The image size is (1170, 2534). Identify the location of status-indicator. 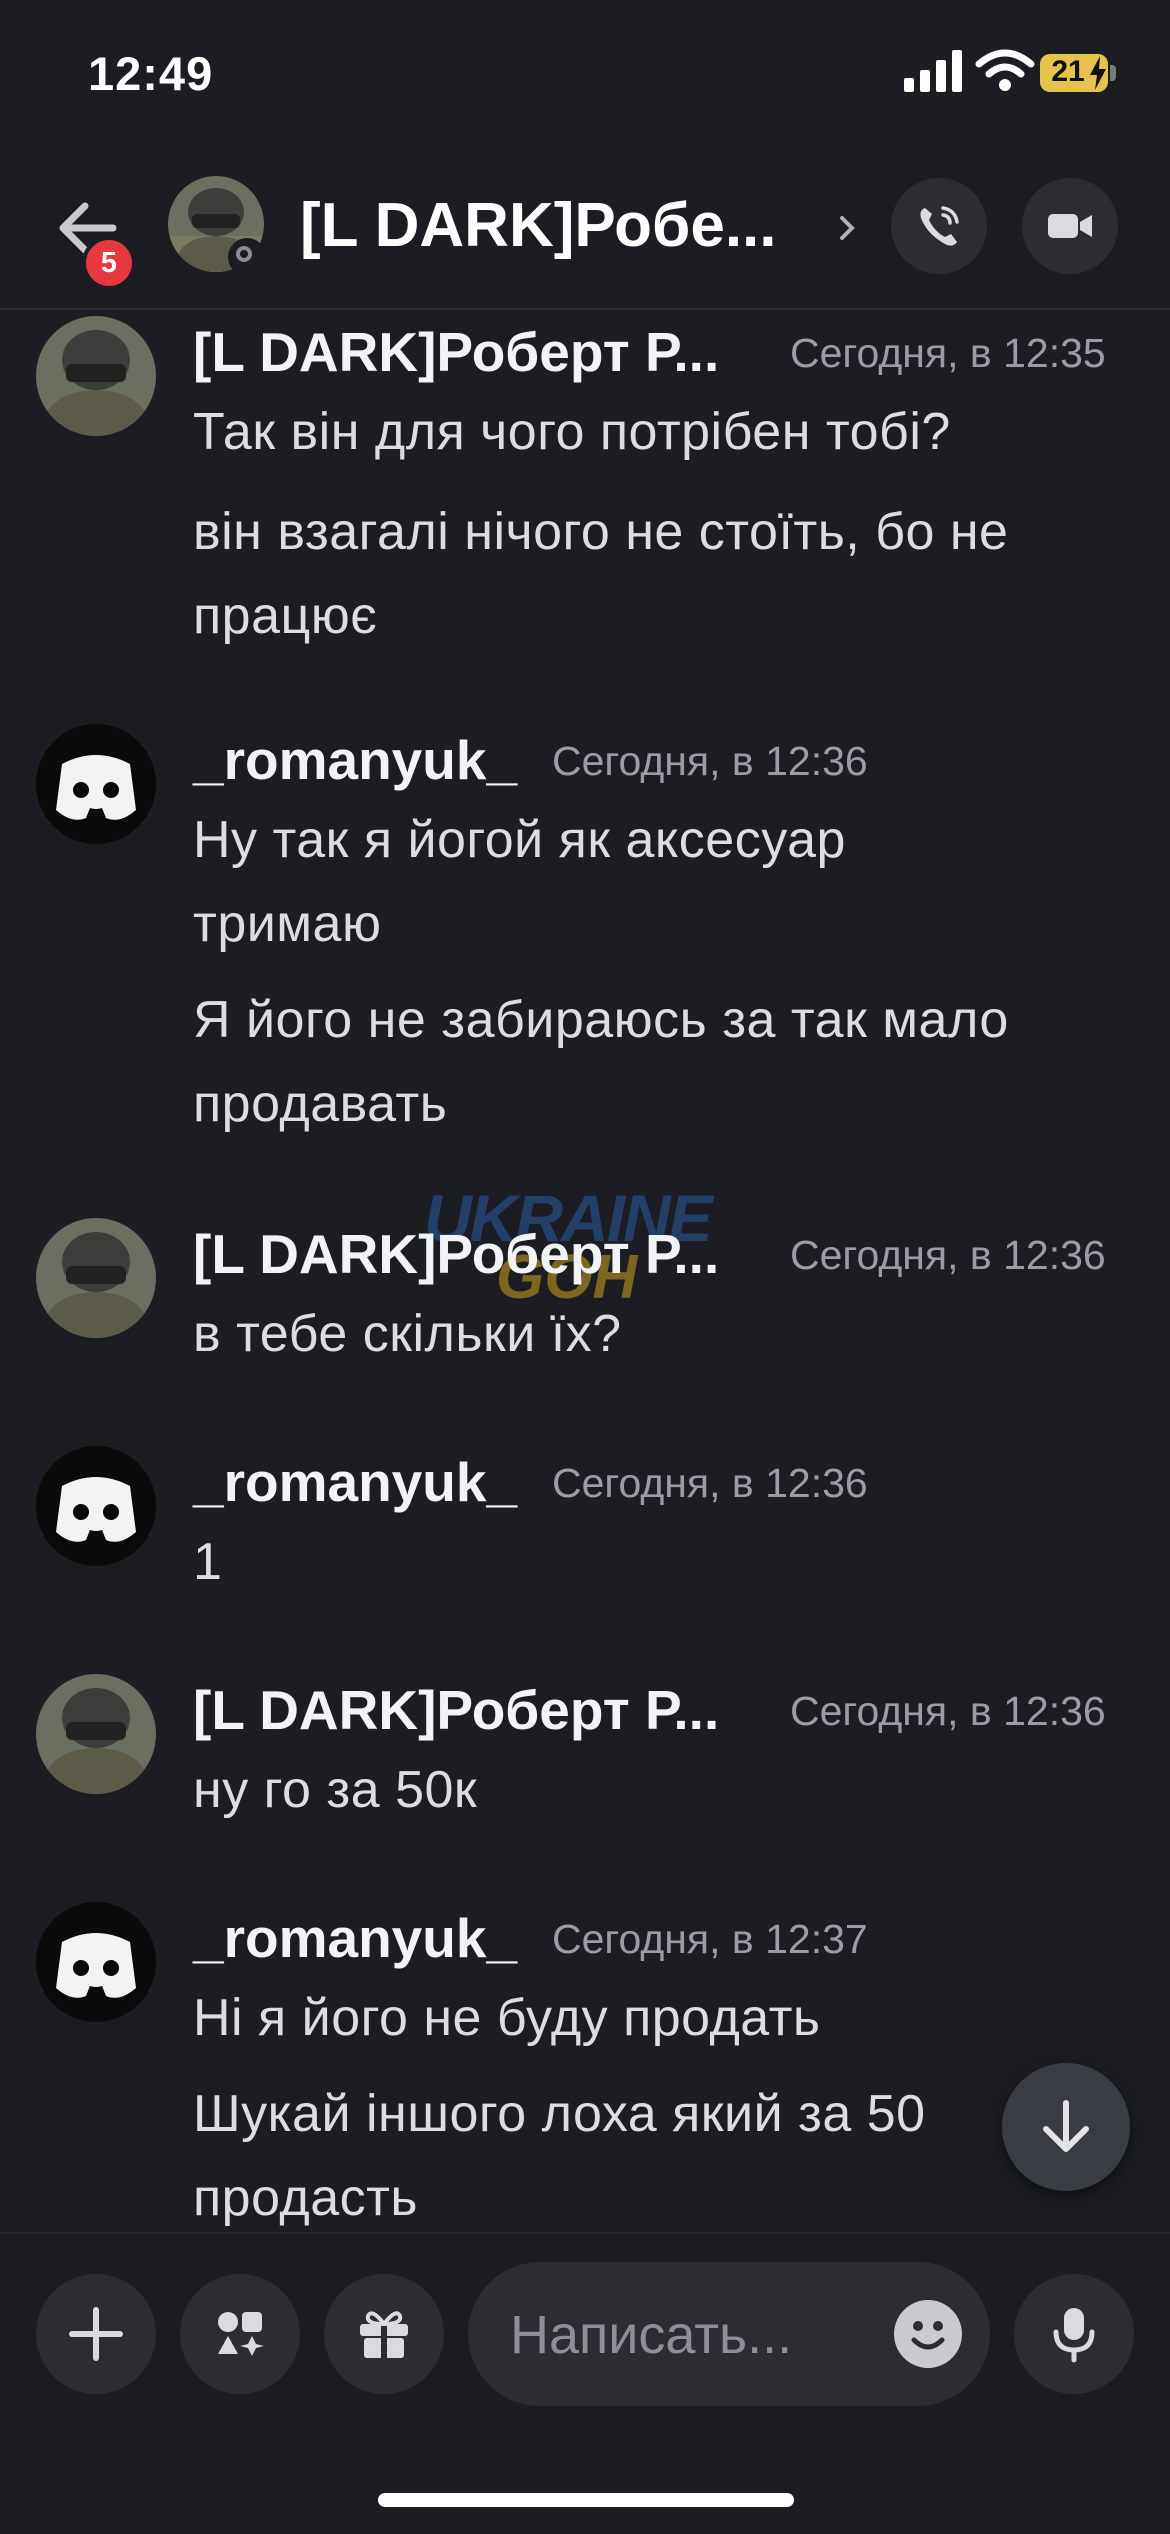
(247, 257).